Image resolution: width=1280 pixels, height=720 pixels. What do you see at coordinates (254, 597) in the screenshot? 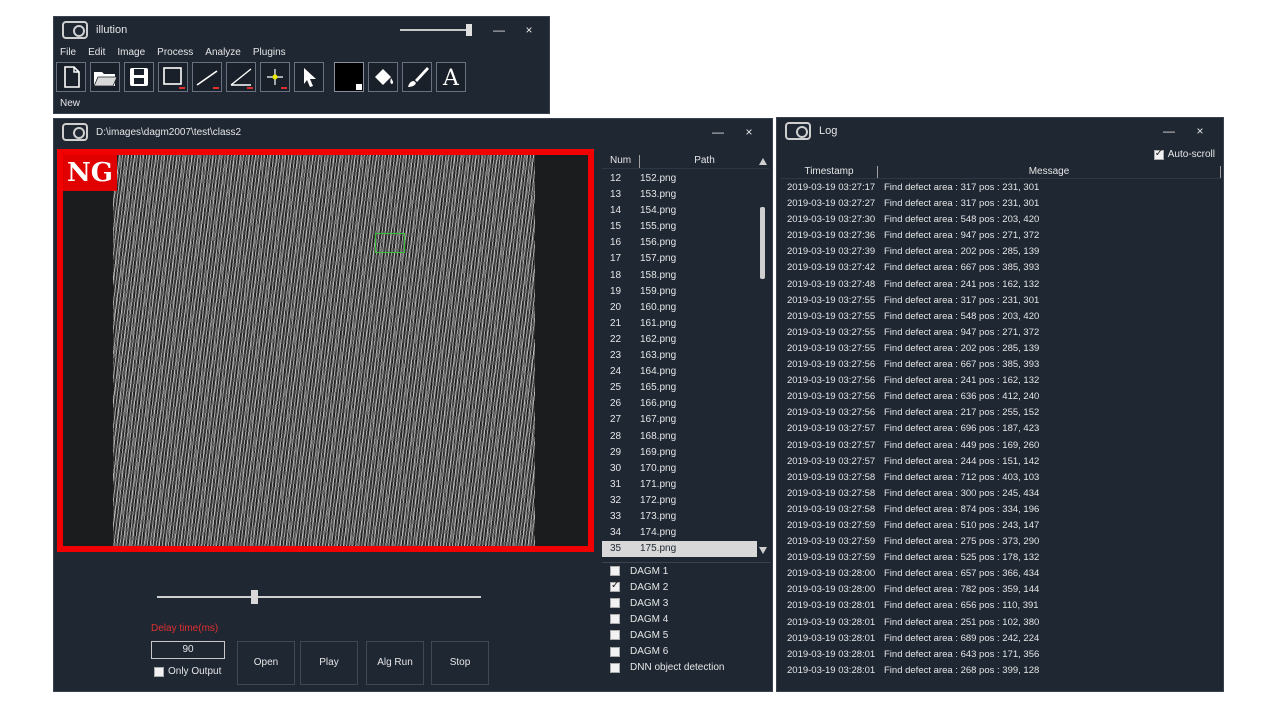
I see `playback-slider-knob` at bounding box center [254, 597].